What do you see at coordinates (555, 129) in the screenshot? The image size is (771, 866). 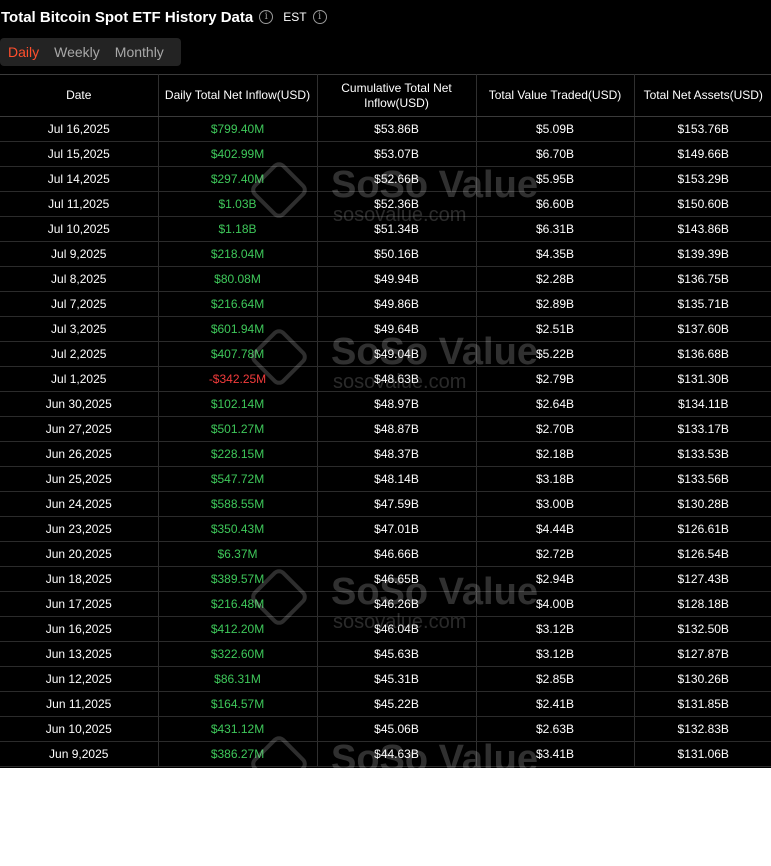 I see `cell-value-traded: $5.09B` at bounding box center [555, 129].